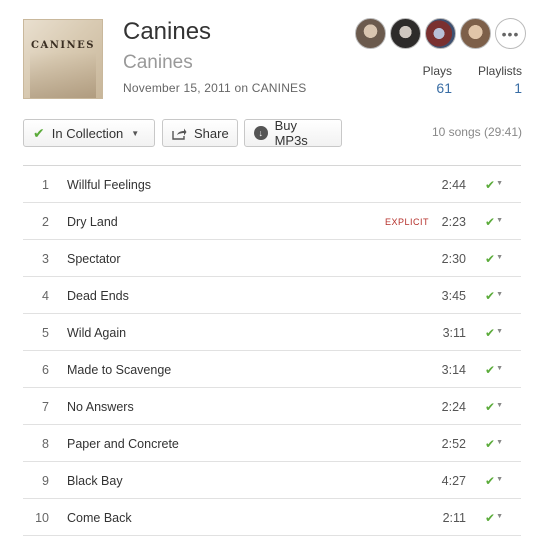 This screenshot has width=550, height=550. I want to click on track-row: 2 Dry Land EXPLICIT 2:23 ✔ ▼, so click(272, 221).